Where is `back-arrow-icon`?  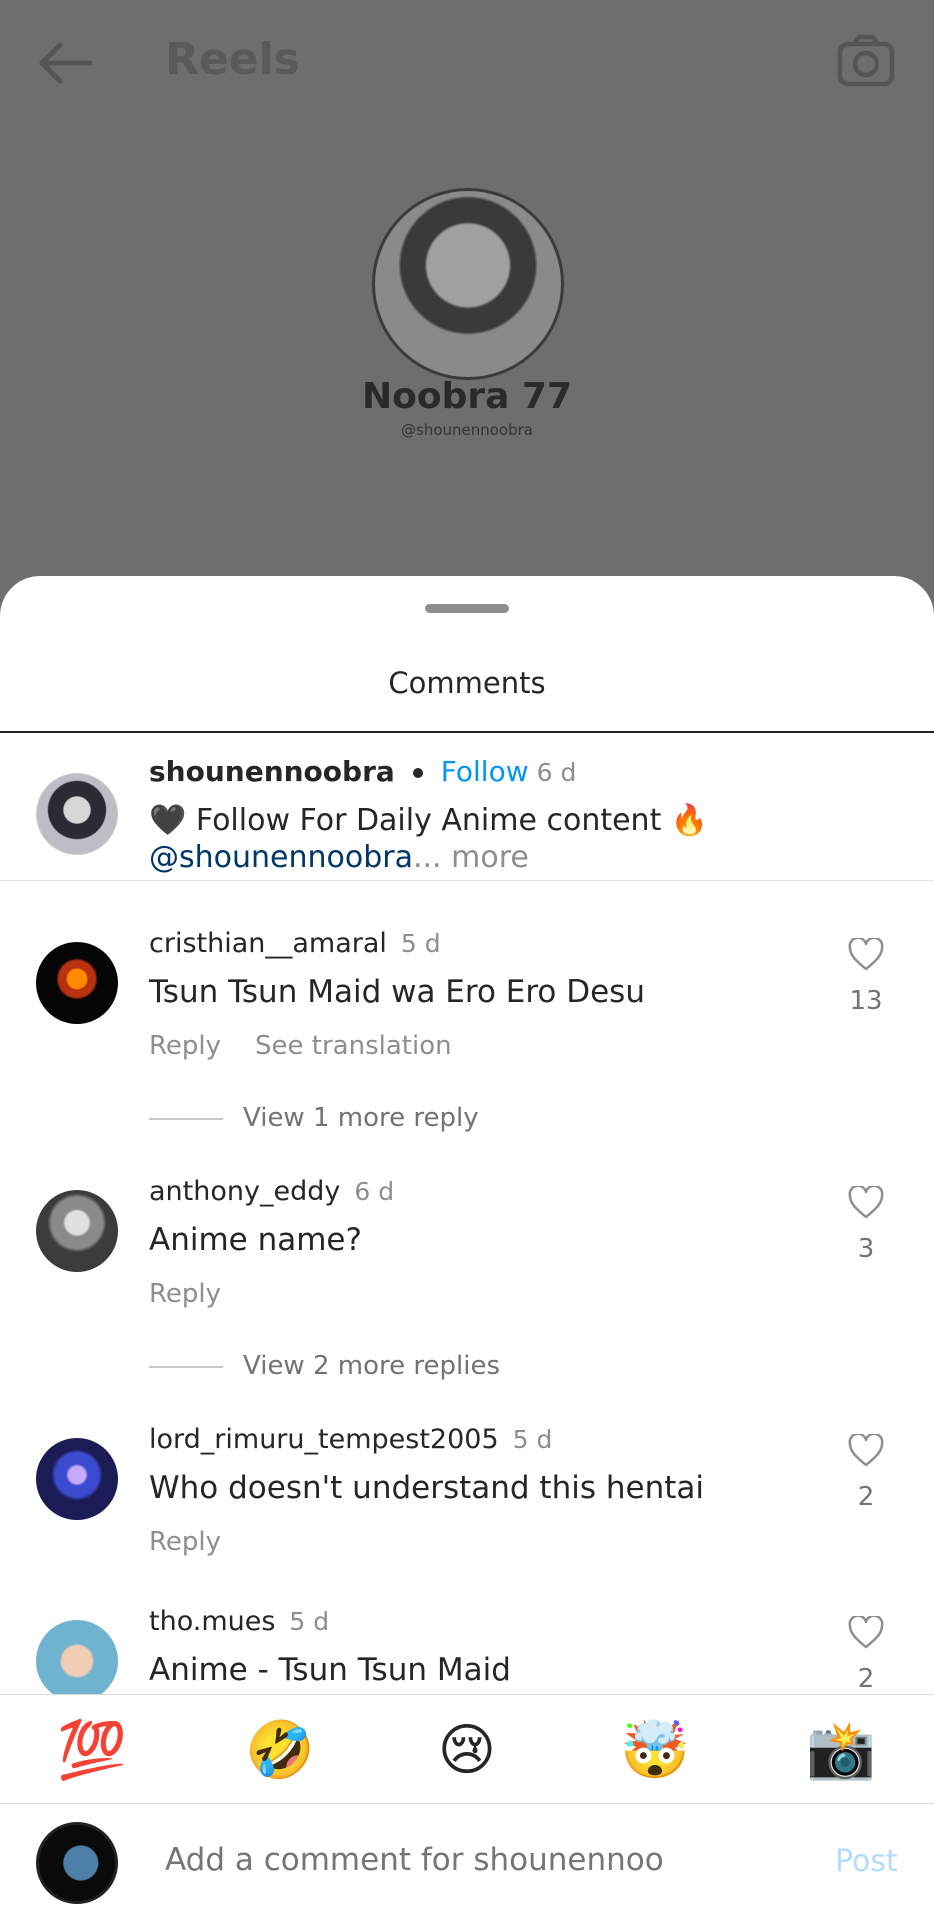
back-arrow-icon is located at coordinates (64, 63).